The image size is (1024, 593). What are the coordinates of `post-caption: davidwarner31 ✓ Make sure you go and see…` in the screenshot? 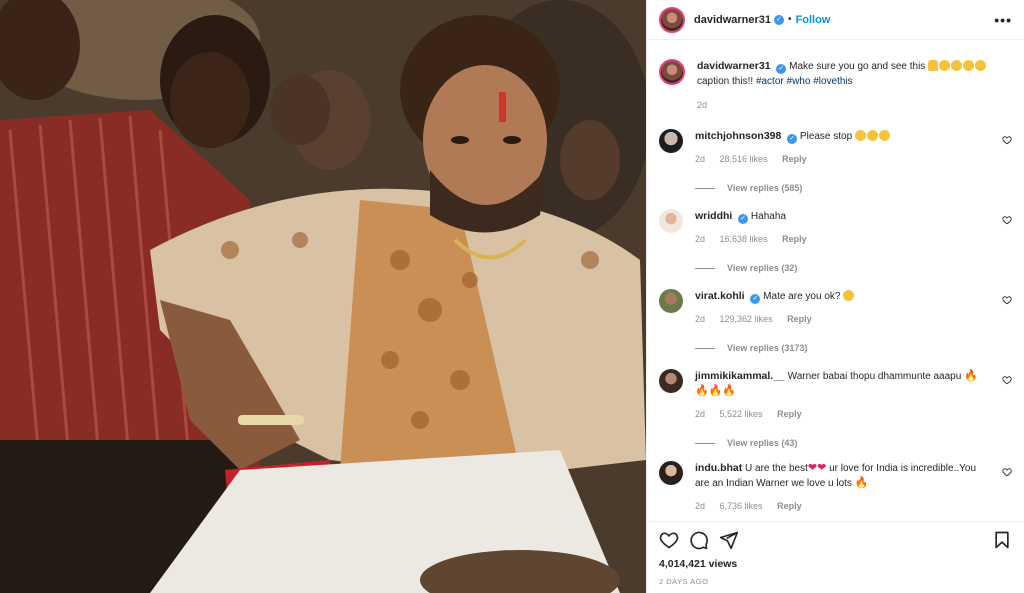 It's located at (835, 77).